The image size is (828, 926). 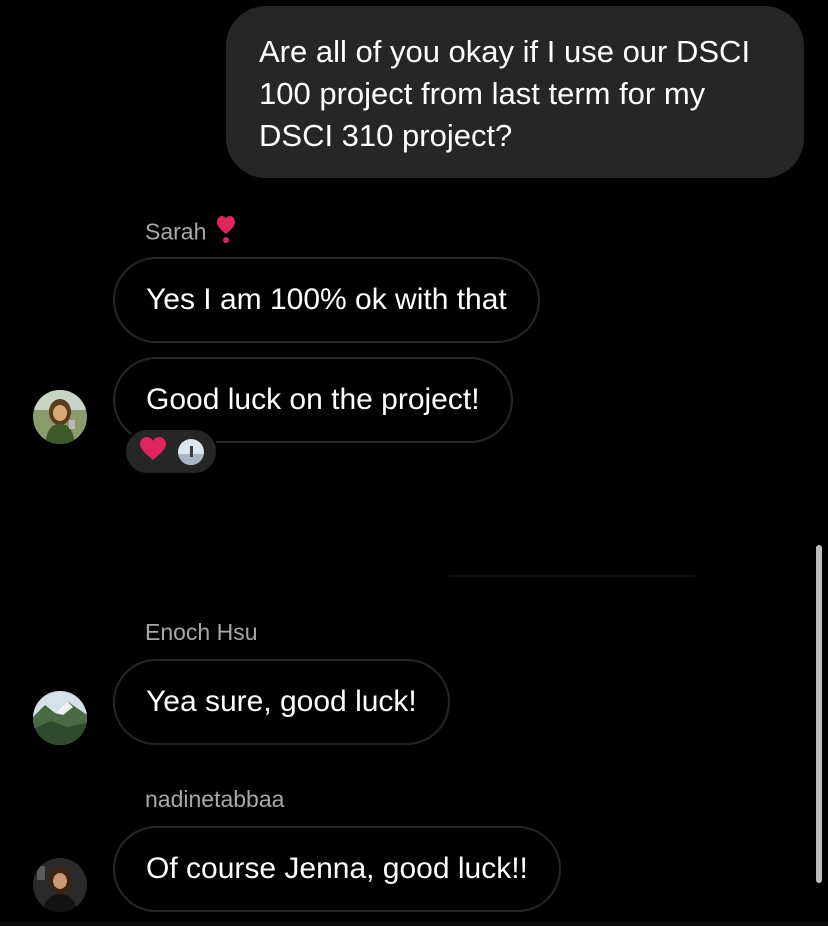 I want to click on message-text: Yes I am 100% ok with that, so click(x=326, y=299).